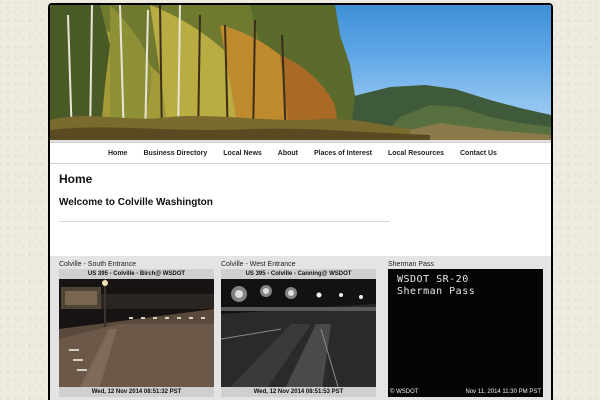 This screenshot has width=600, height=400. Describe the element at coordinates (503, 392) in the screenshot. I see `webcam-timestamp: Nov 11, 2014 11:30 PM PST` at that location.